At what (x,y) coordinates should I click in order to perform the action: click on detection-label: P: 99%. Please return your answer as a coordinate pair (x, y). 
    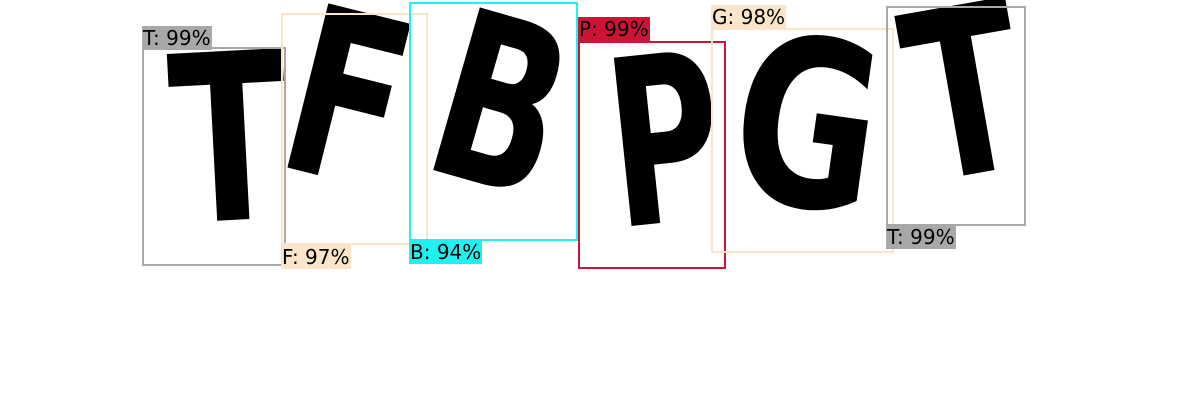
    Looking at the image, I should click on (614, 29).